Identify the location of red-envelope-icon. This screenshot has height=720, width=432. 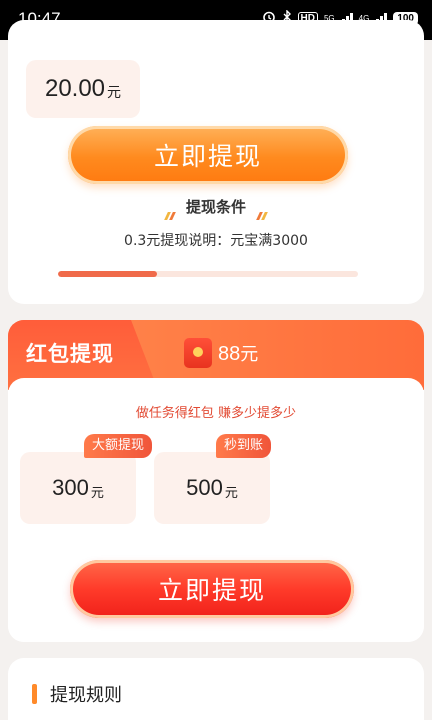
(198, 353).